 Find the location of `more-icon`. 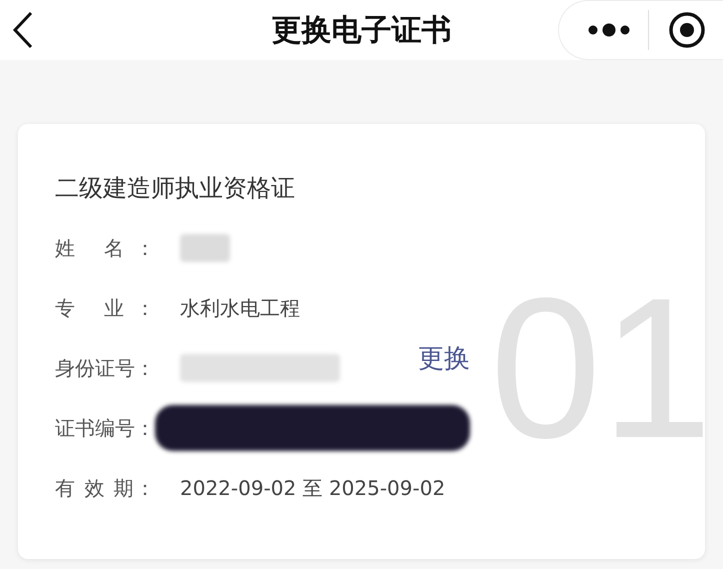

more-icon is located at coordinates (609, 30).